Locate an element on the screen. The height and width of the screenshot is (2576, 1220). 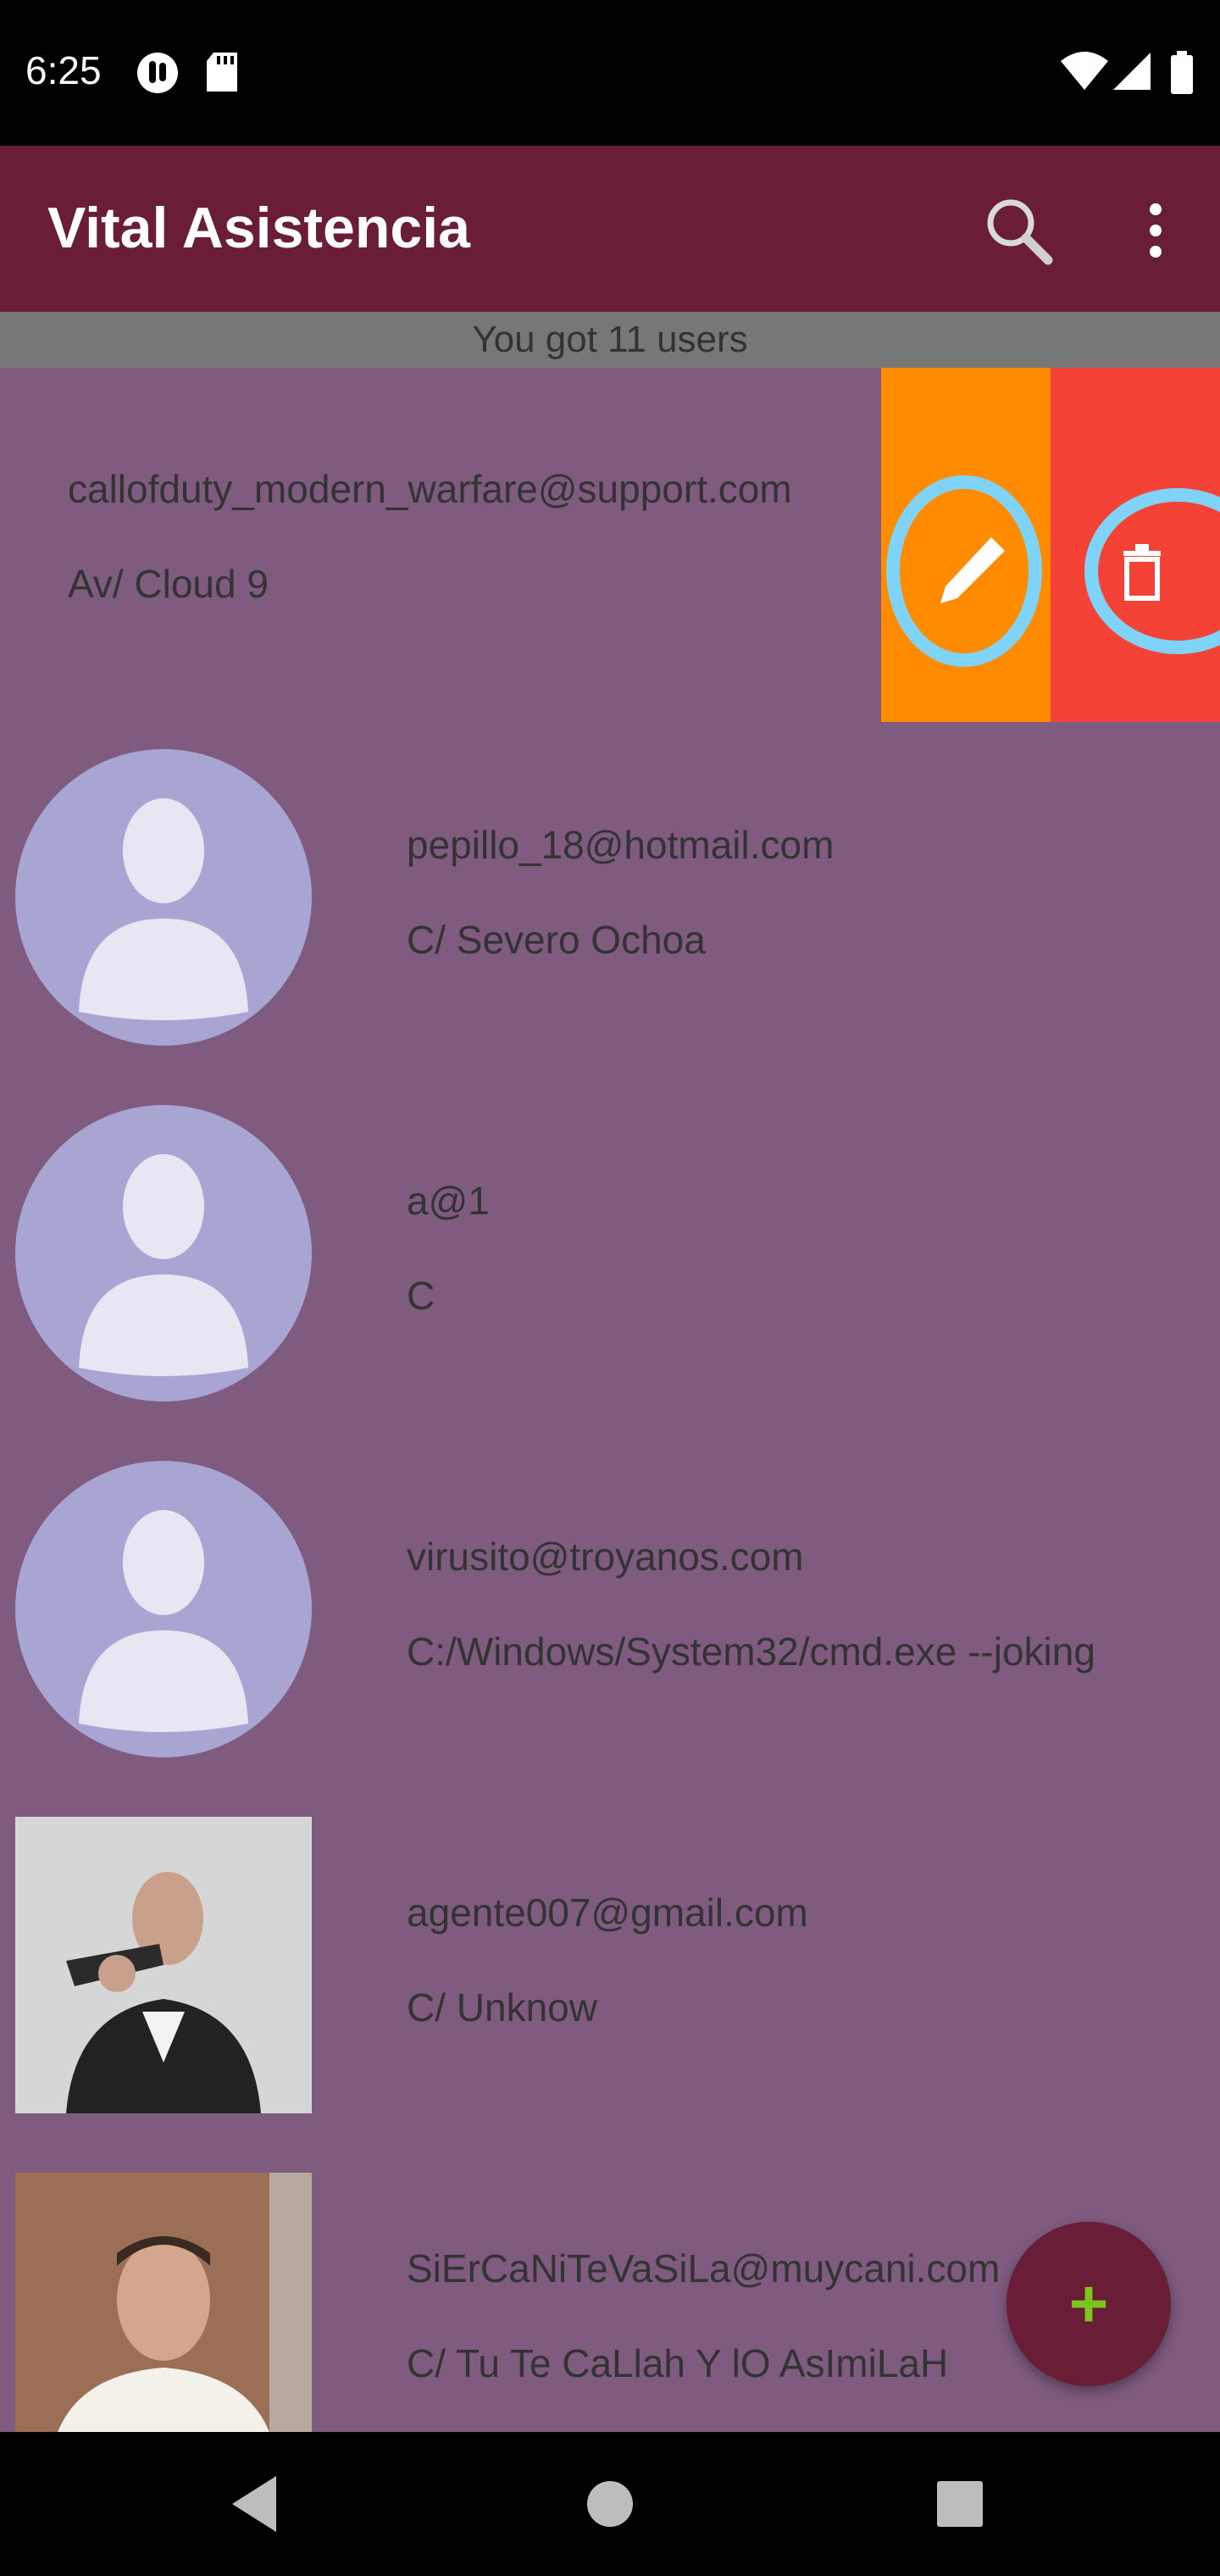
user-email: a@1 is located at coordinates (448, 1201).